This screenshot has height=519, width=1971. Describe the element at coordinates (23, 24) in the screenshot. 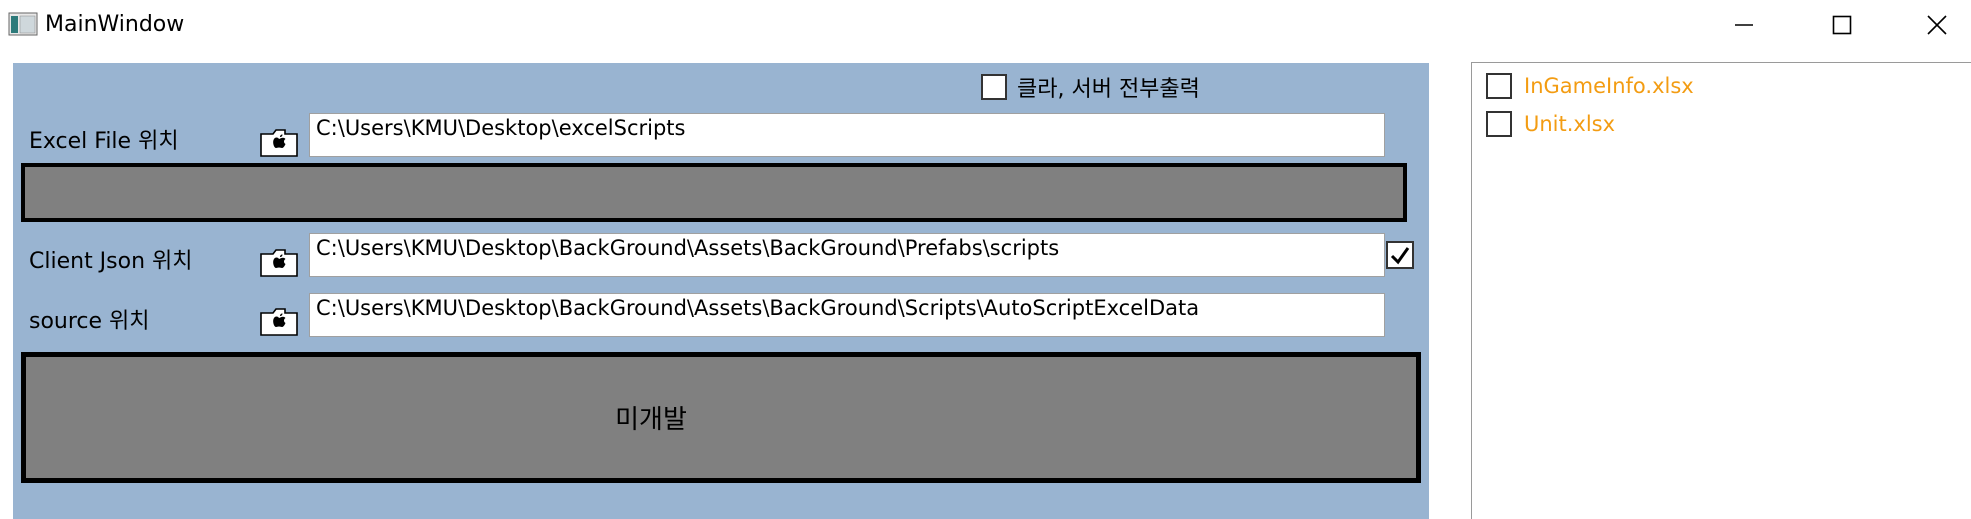

I see `app-icon` at that location.